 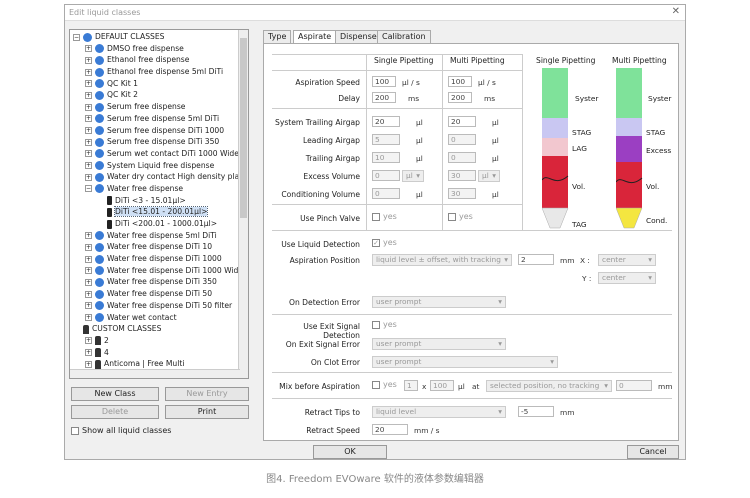 I want to click on aspiration-speed-multi: 100, so click(x=460, y=81).